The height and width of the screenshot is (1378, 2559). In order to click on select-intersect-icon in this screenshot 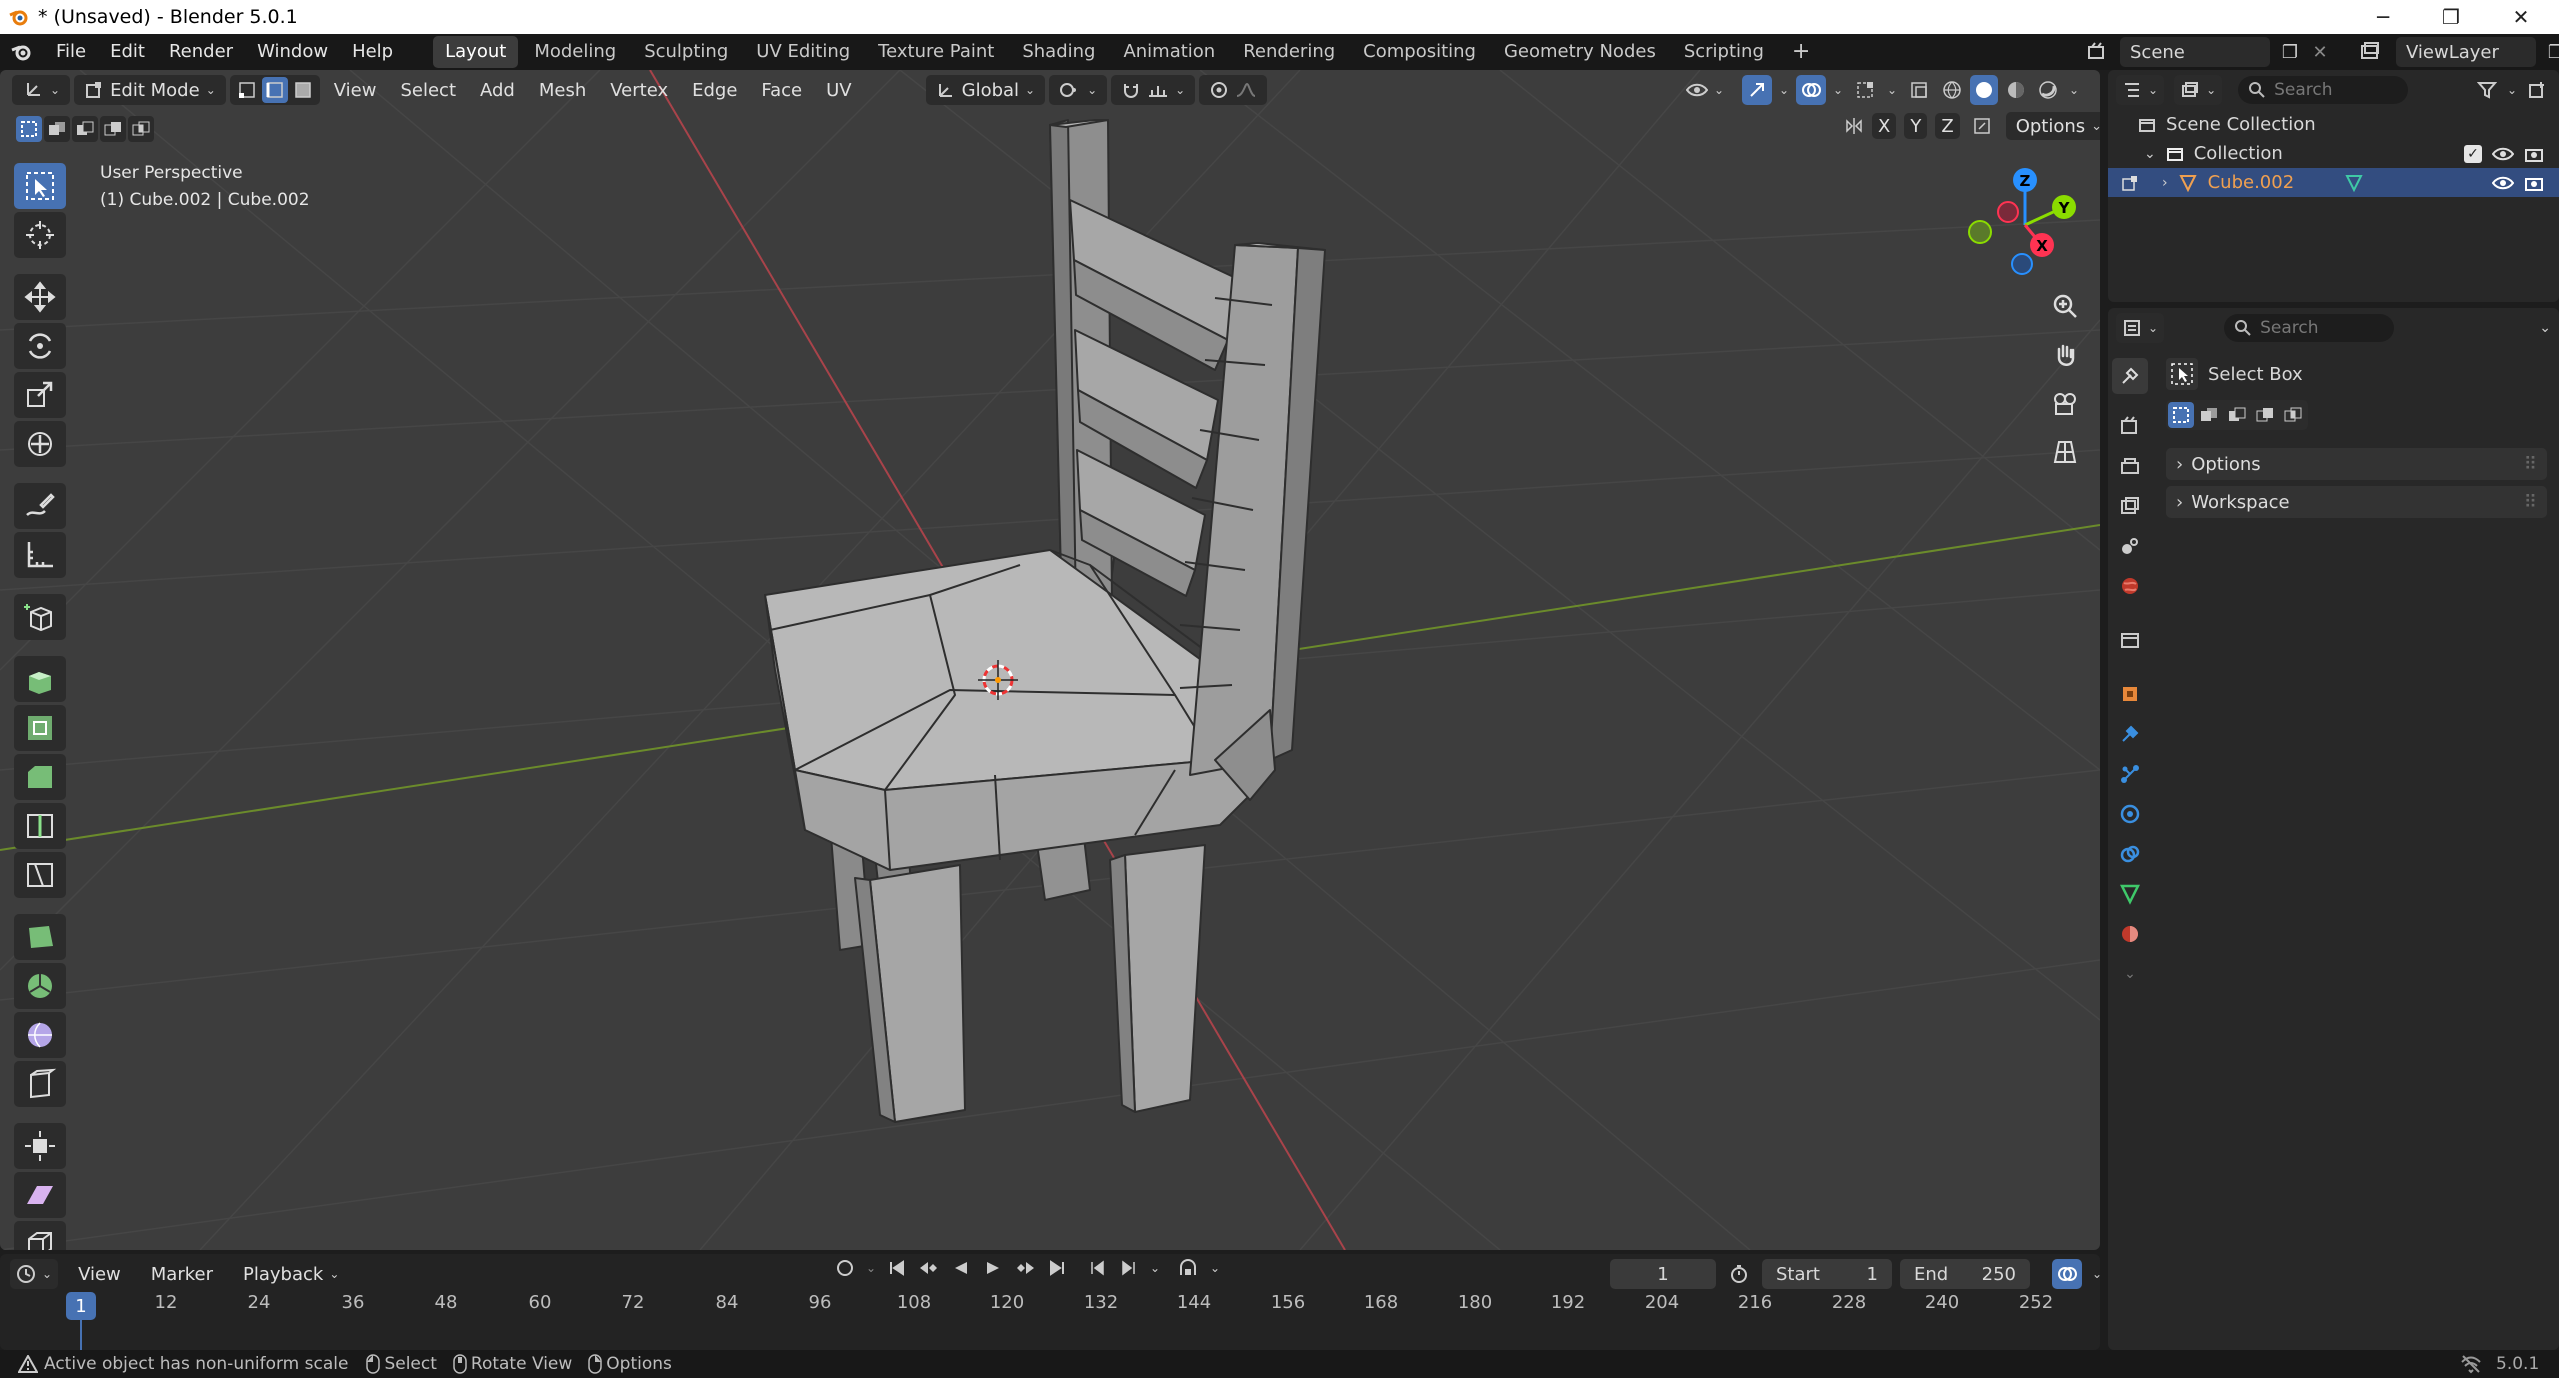, I will do `click(141, 129)`.